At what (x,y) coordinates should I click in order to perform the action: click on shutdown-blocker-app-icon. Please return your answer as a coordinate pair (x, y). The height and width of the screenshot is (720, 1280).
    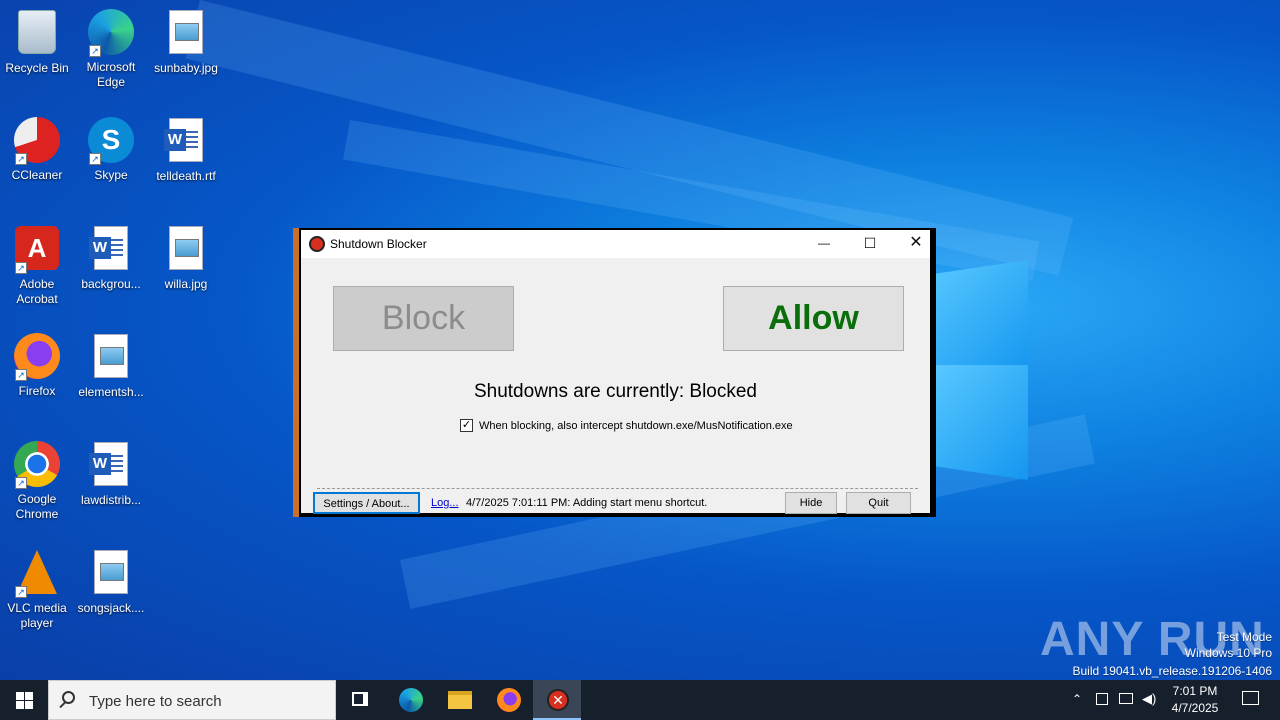
    Looking at the image, I should click on (317, 244).